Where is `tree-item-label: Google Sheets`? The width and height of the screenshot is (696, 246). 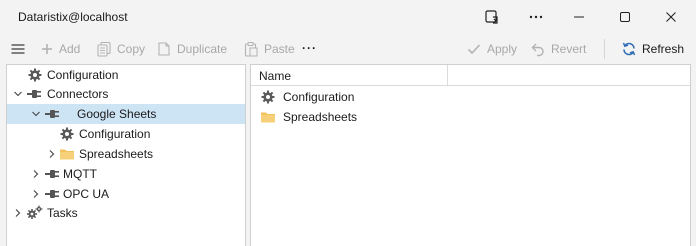
tree-item-label: Google Sheets is located at coordinates (117, 114).